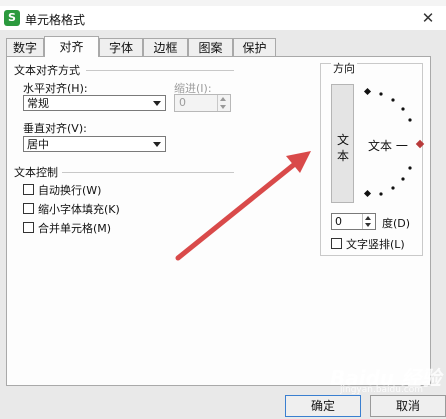  I want to click on tab-alignment: 对齐, so click(71, 46).